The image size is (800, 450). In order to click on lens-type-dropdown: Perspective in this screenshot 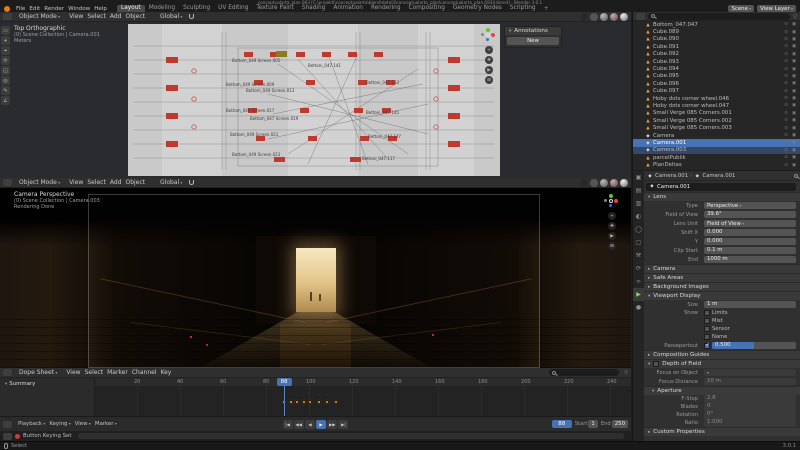, I will do `click(750, 205)`.